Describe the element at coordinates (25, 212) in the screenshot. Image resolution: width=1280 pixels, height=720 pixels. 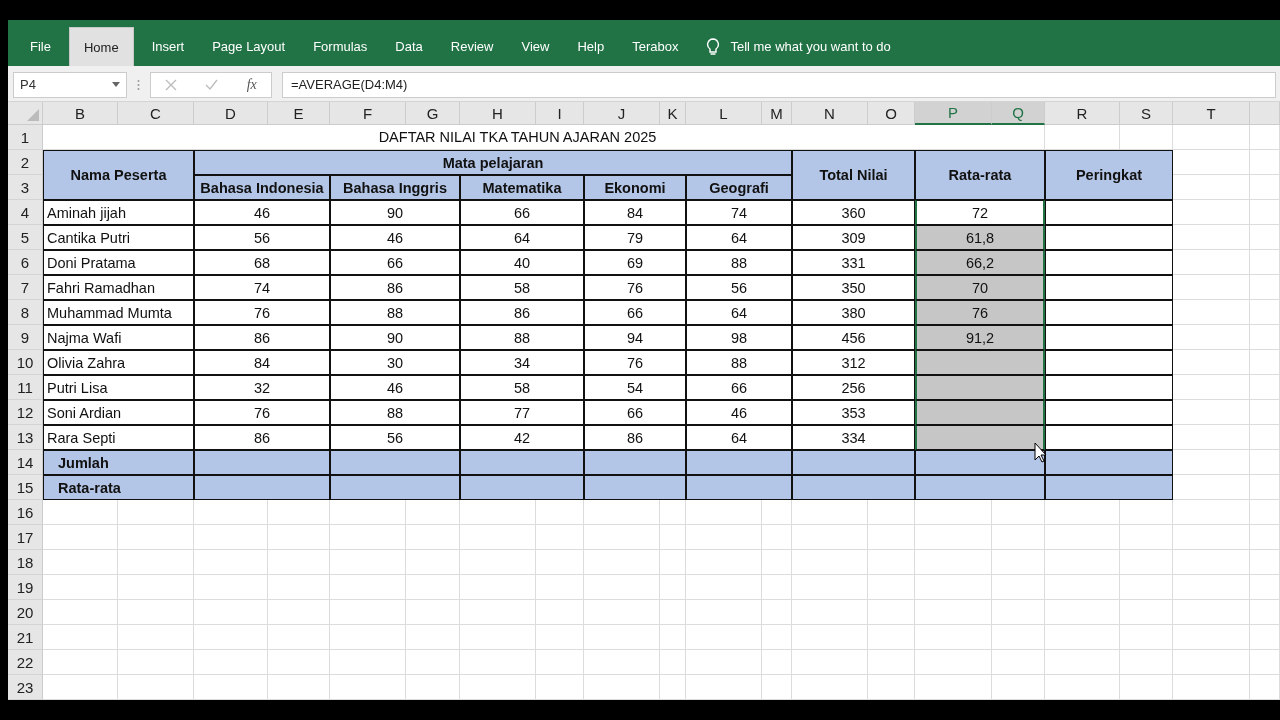
I see `row-header: 4` at that location.